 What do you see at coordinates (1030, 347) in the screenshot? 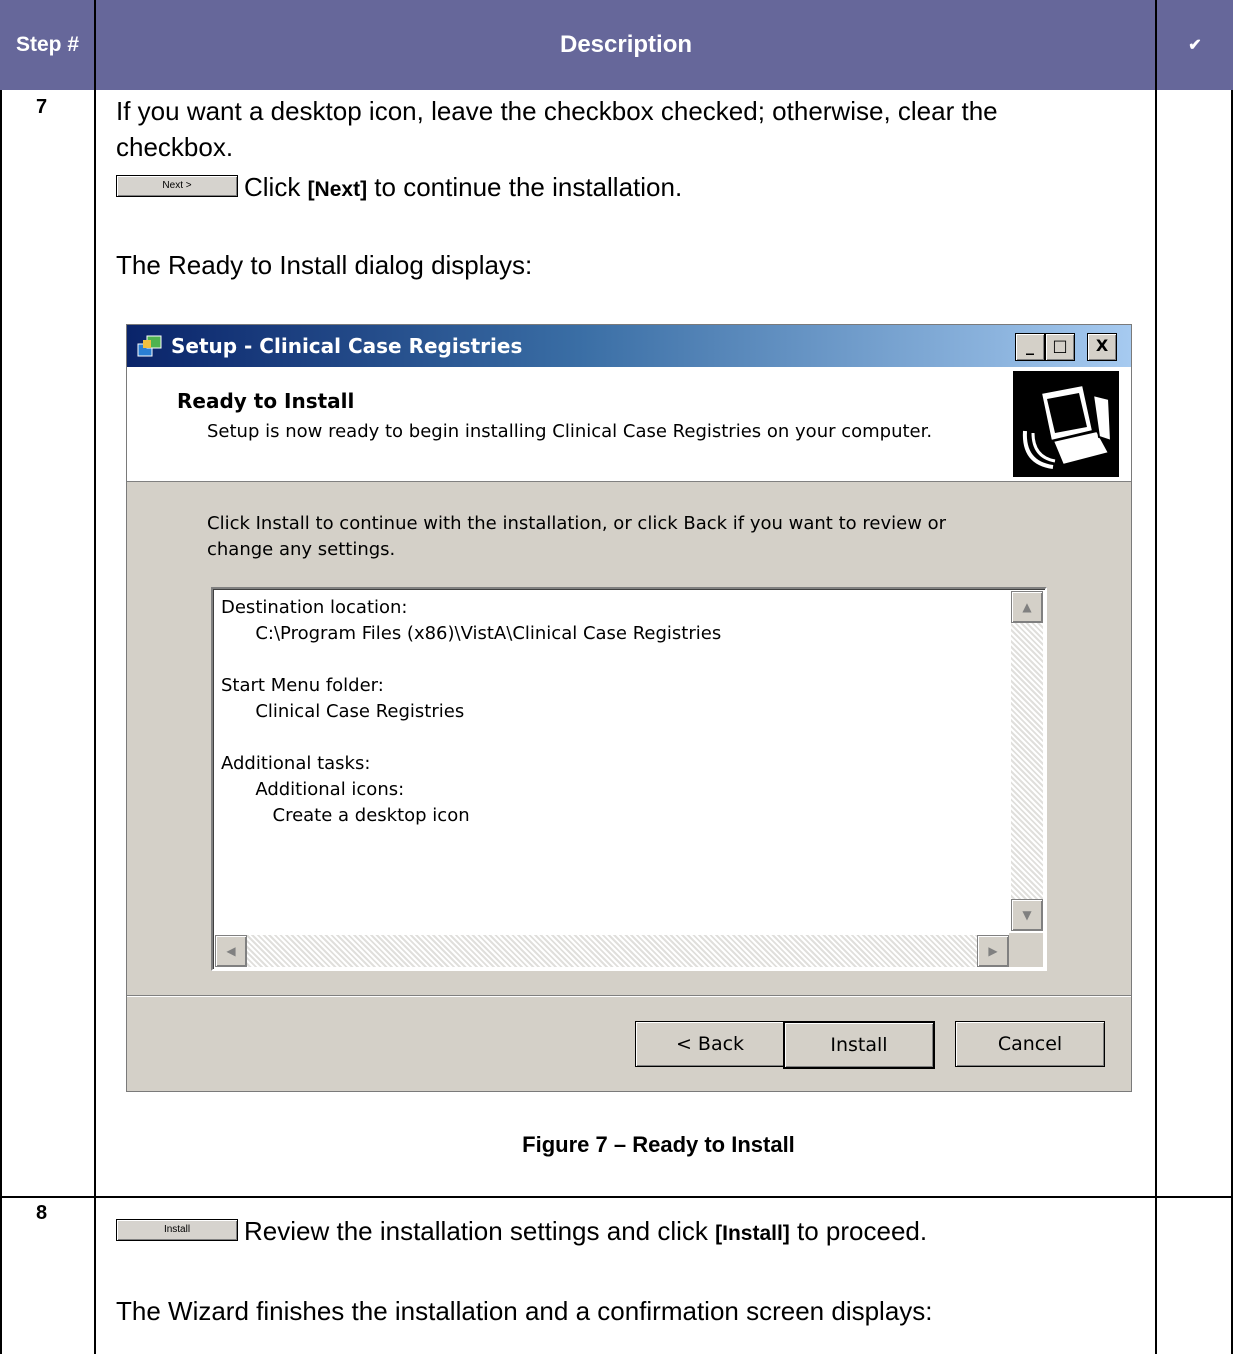
I see `minimize-button: _` at bounding box center [1030, 347].